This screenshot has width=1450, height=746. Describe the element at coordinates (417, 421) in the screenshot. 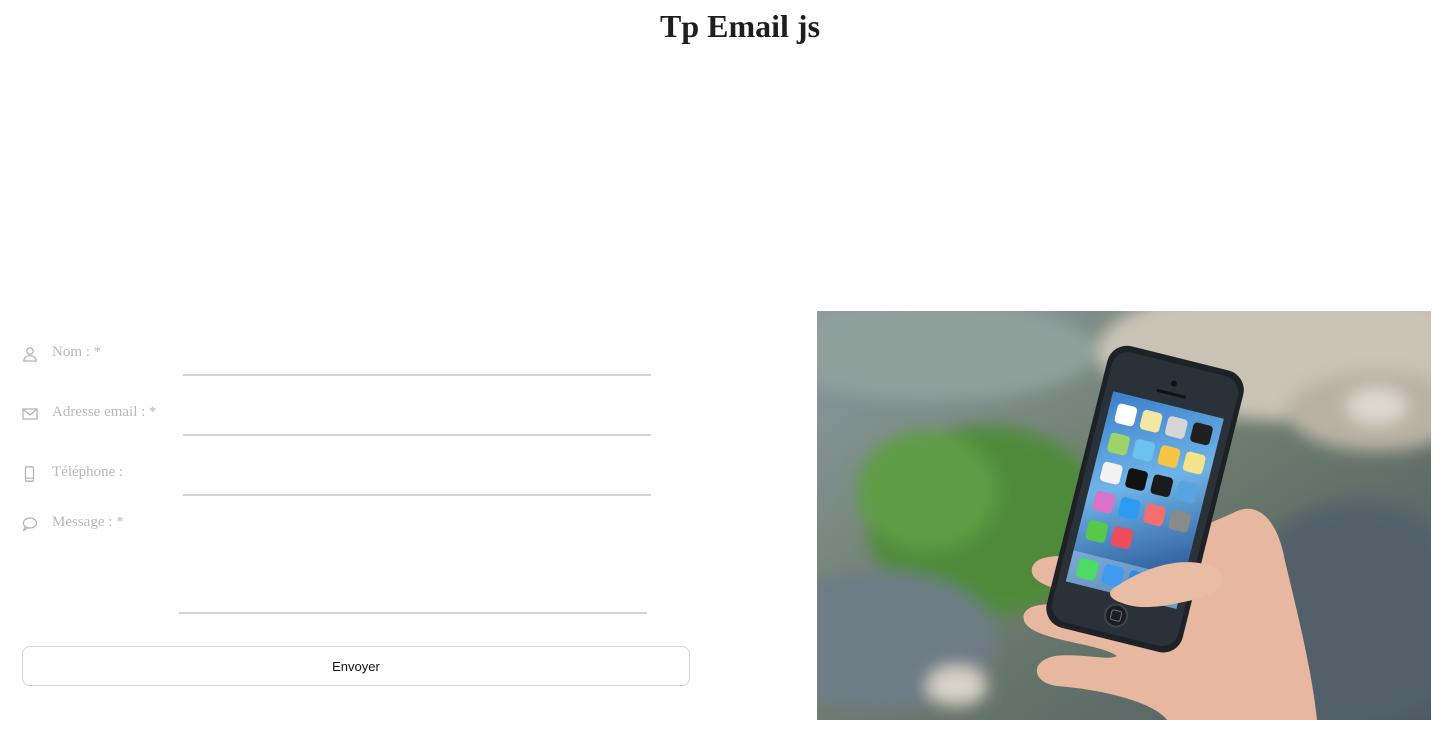

I see `email-input` at that location.